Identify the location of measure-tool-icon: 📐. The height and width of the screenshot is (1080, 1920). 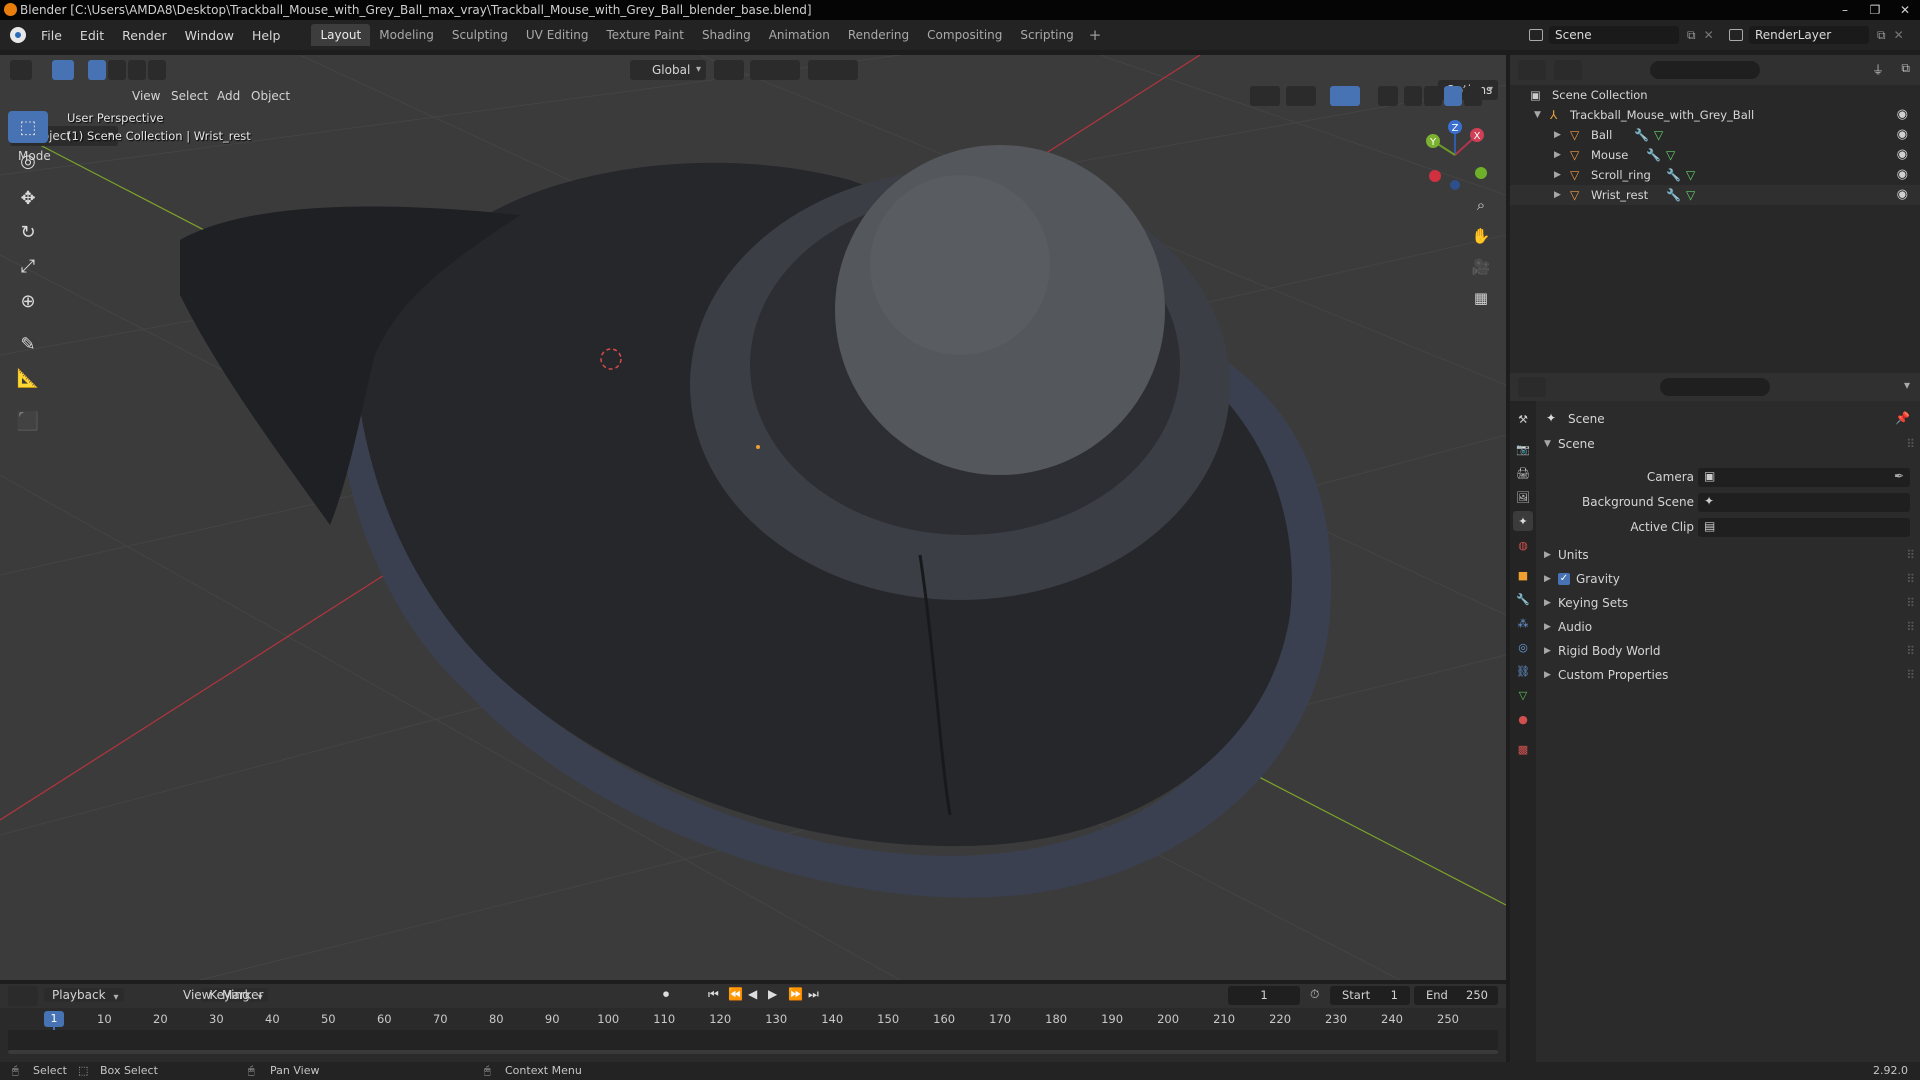
(28, 378).